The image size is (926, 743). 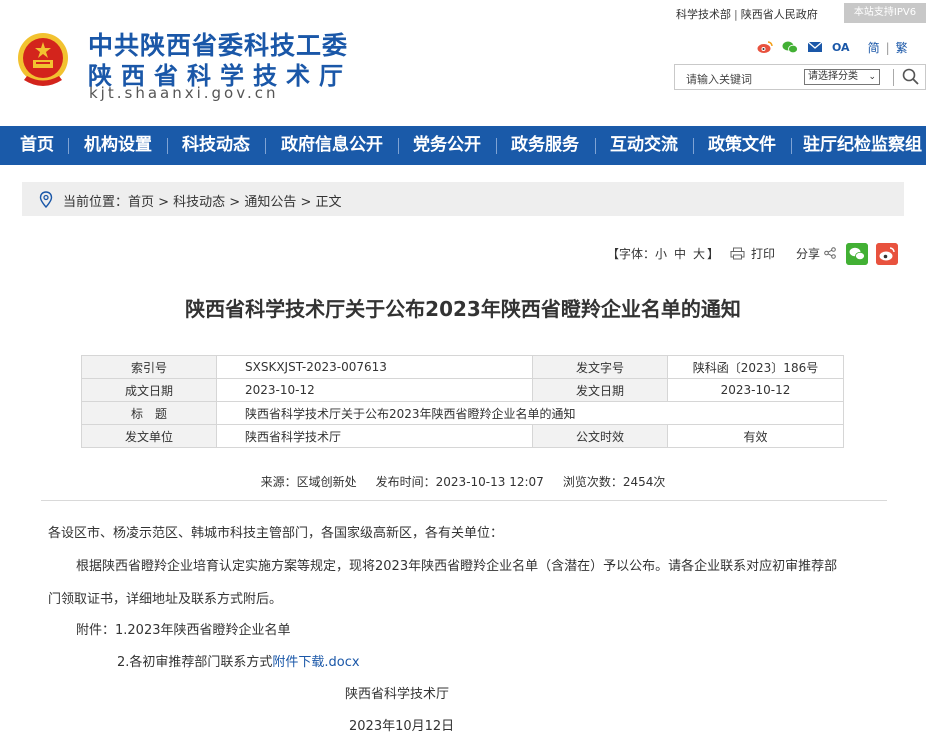 I want to click on ipv6-badge: 本站支持IPV6, so click(x=885, y=13).